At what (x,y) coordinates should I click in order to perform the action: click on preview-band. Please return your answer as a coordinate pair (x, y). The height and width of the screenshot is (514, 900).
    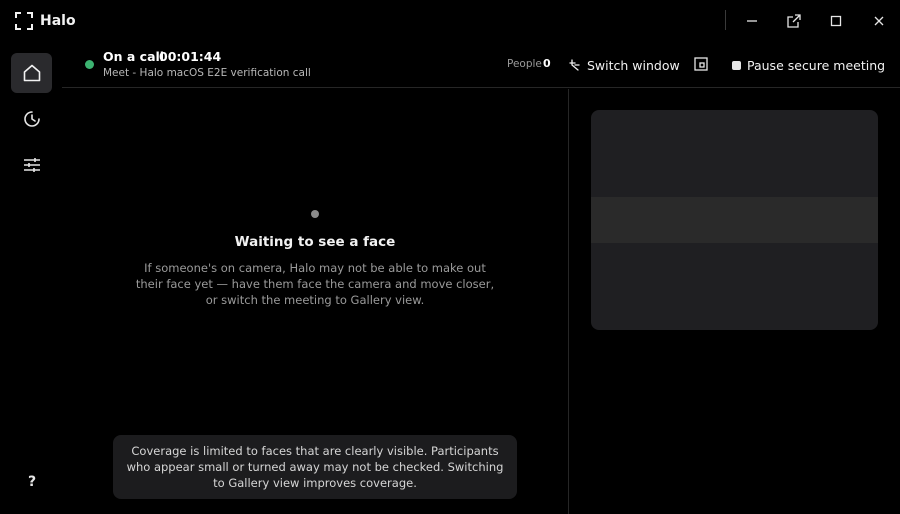
    Looking at the image, I should click on (734, 220).